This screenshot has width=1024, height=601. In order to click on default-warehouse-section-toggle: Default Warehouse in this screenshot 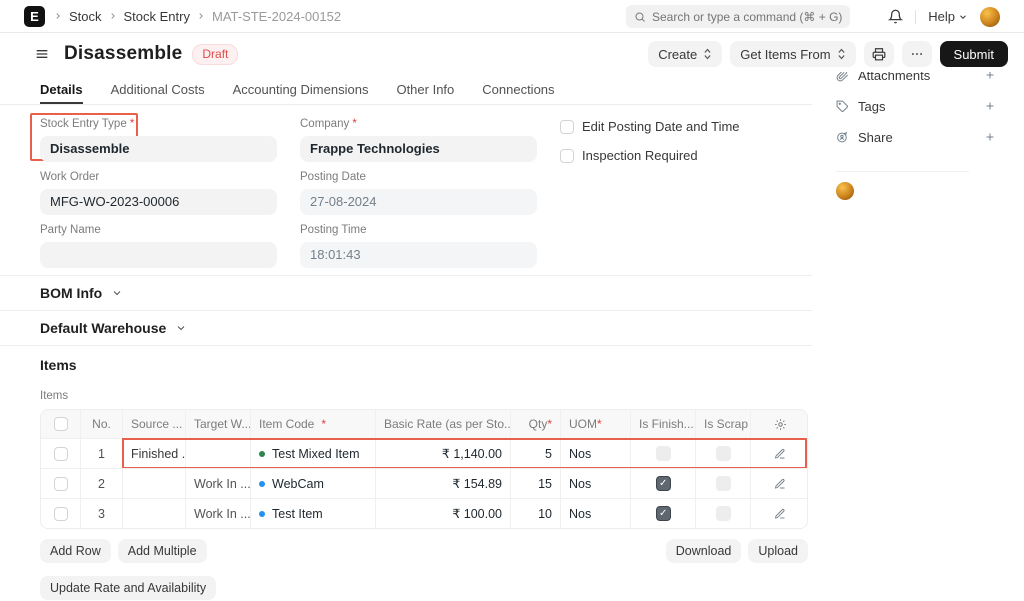, I will do `click(406, 328)`.